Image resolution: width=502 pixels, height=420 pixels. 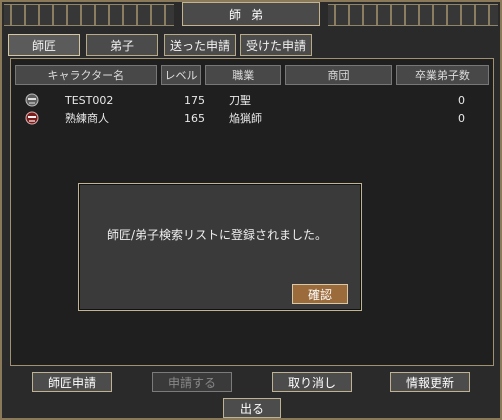 What do you see at coordinates (243, 75) in the screenshot?
I see `column-job: 職業` at bounding box center [243, 75].